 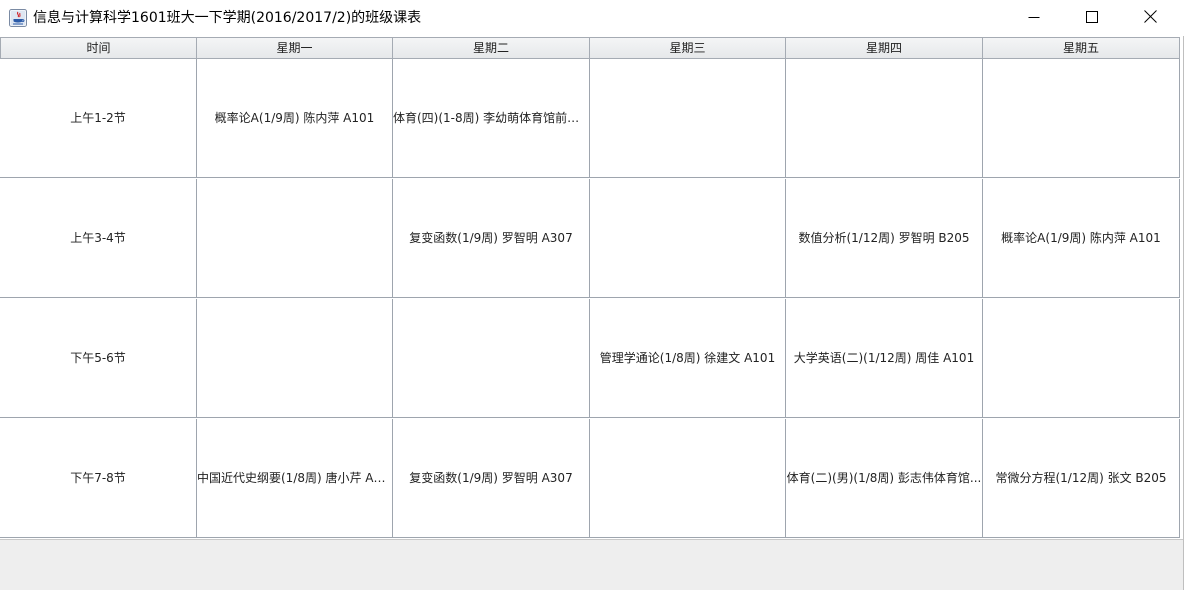 I want to click on column-header-time: 时间, so click(x=98, y=48).